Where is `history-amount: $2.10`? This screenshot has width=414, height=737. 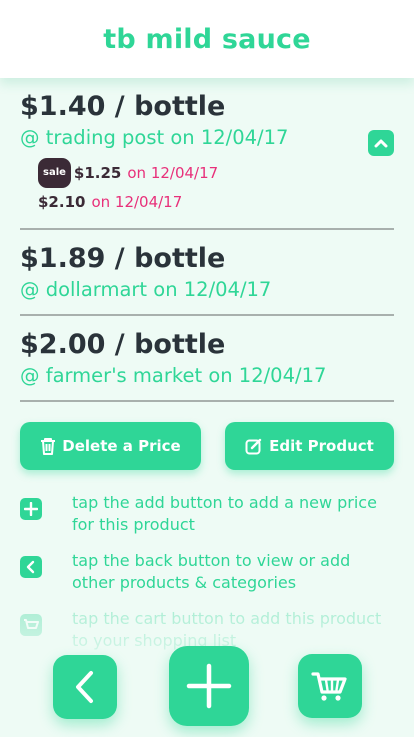 history-amount: $2.10 is located at coordinates (62, 202).